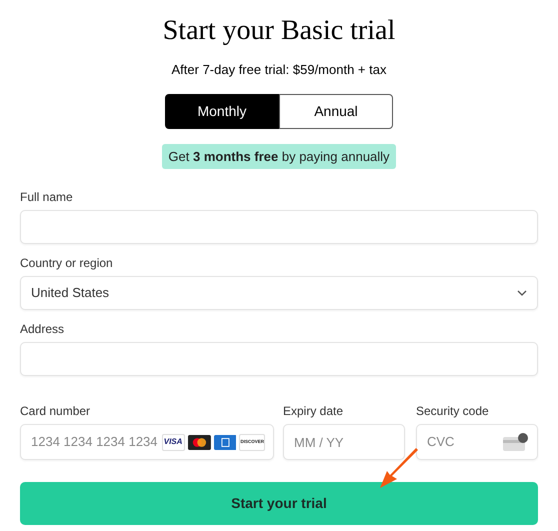  I want to click on field-label: Full name, so click(47, 197).